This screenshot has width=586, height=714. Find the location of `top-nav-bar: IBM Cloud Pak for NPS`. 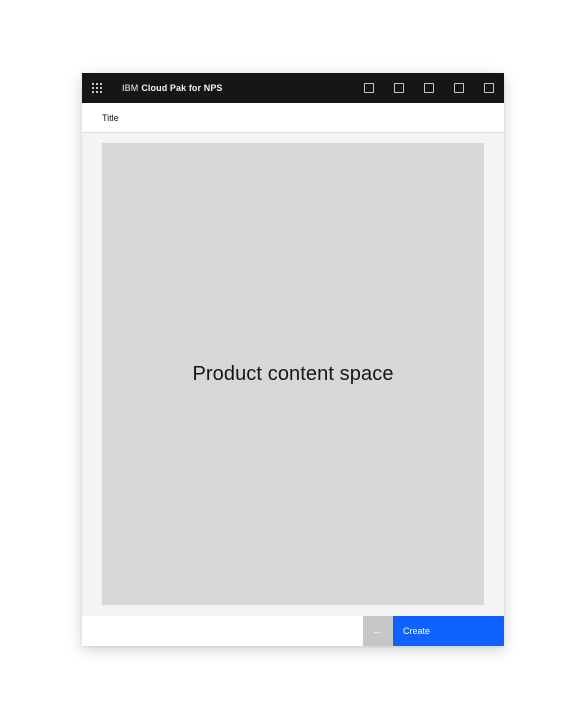

top-nav-bar: IBM Cloud Pak for NPS is located at coordinates (293, 88).